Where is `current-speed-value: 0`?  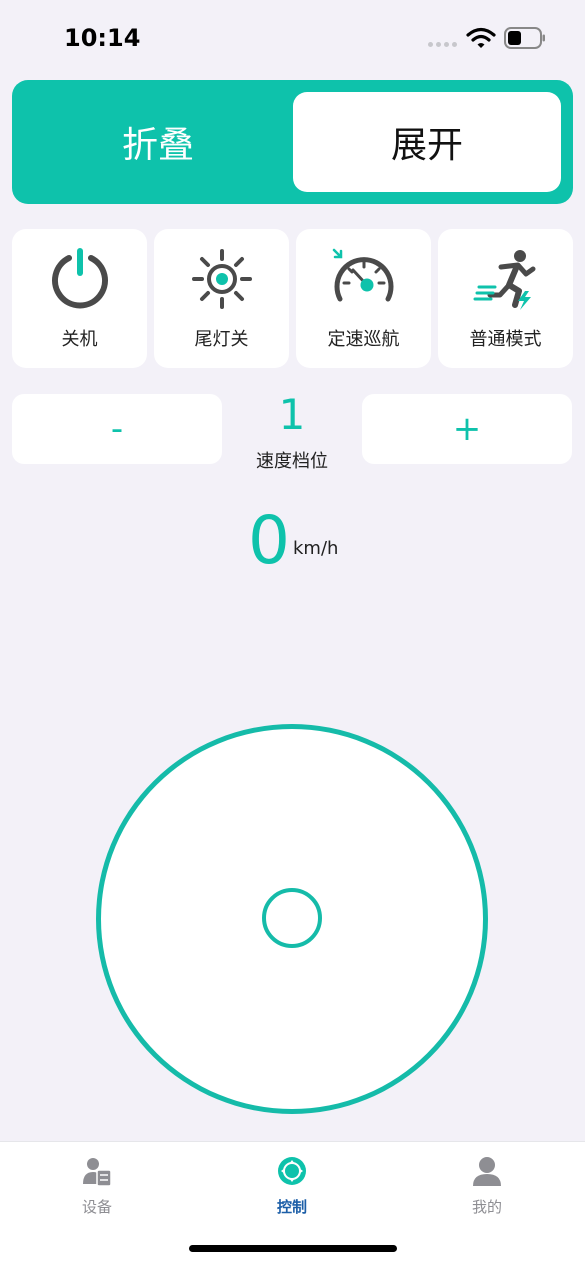
current-speed-value: 0 is located at coordinates (269, 540).